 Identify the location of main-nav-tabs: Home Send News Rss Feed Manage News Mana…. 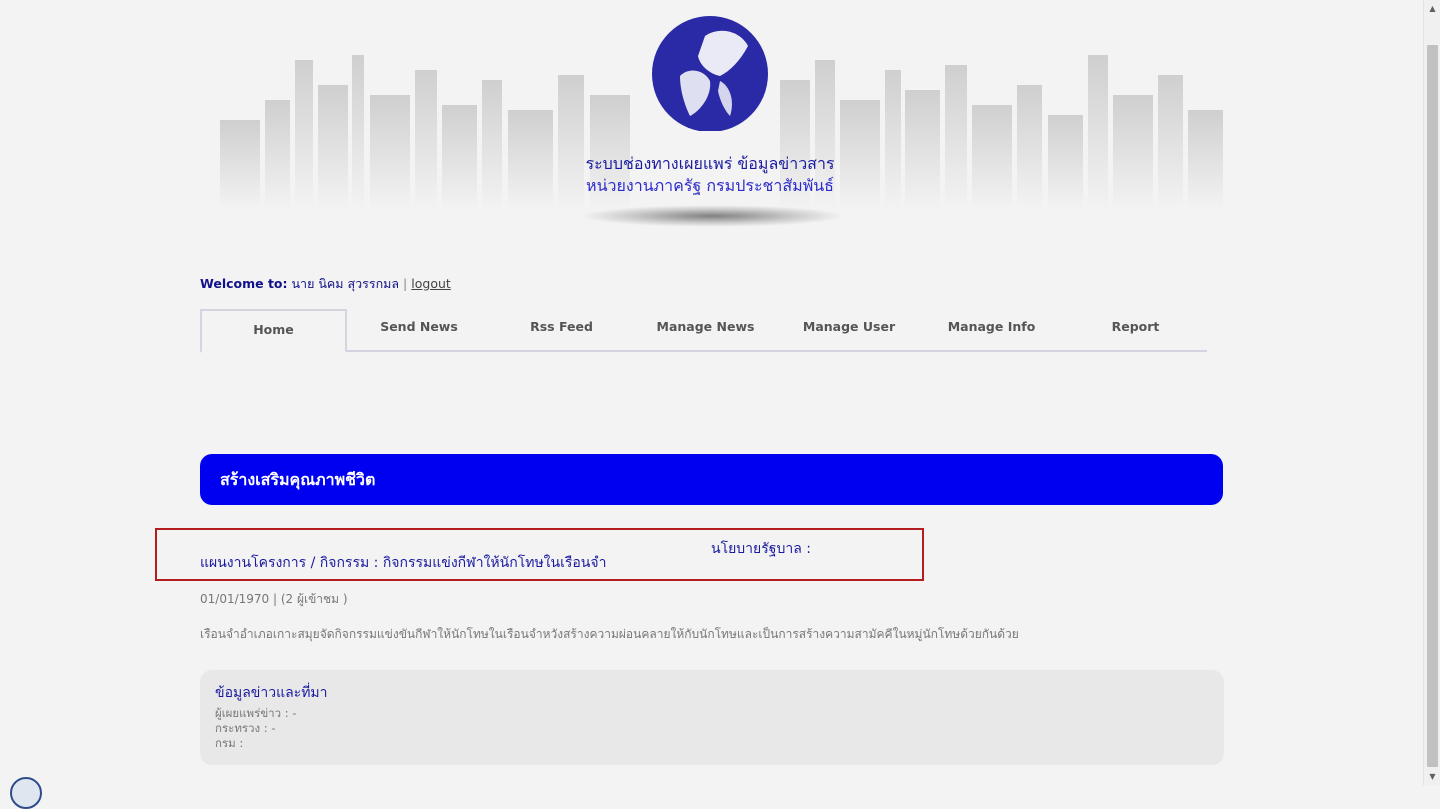
(703, 331).